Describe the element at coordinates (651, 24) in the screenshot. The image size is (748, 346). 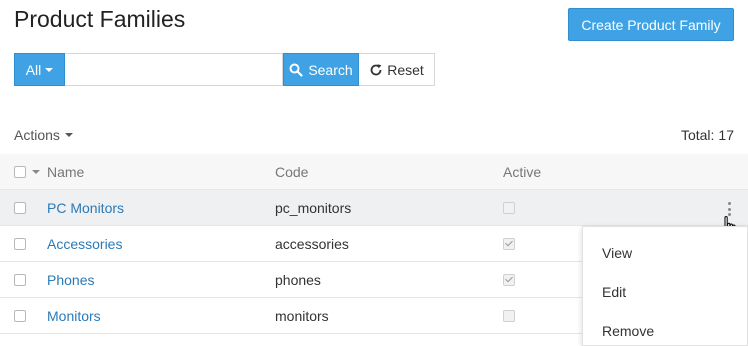
I see `create-product-family-button: Create Product Family` at that location.